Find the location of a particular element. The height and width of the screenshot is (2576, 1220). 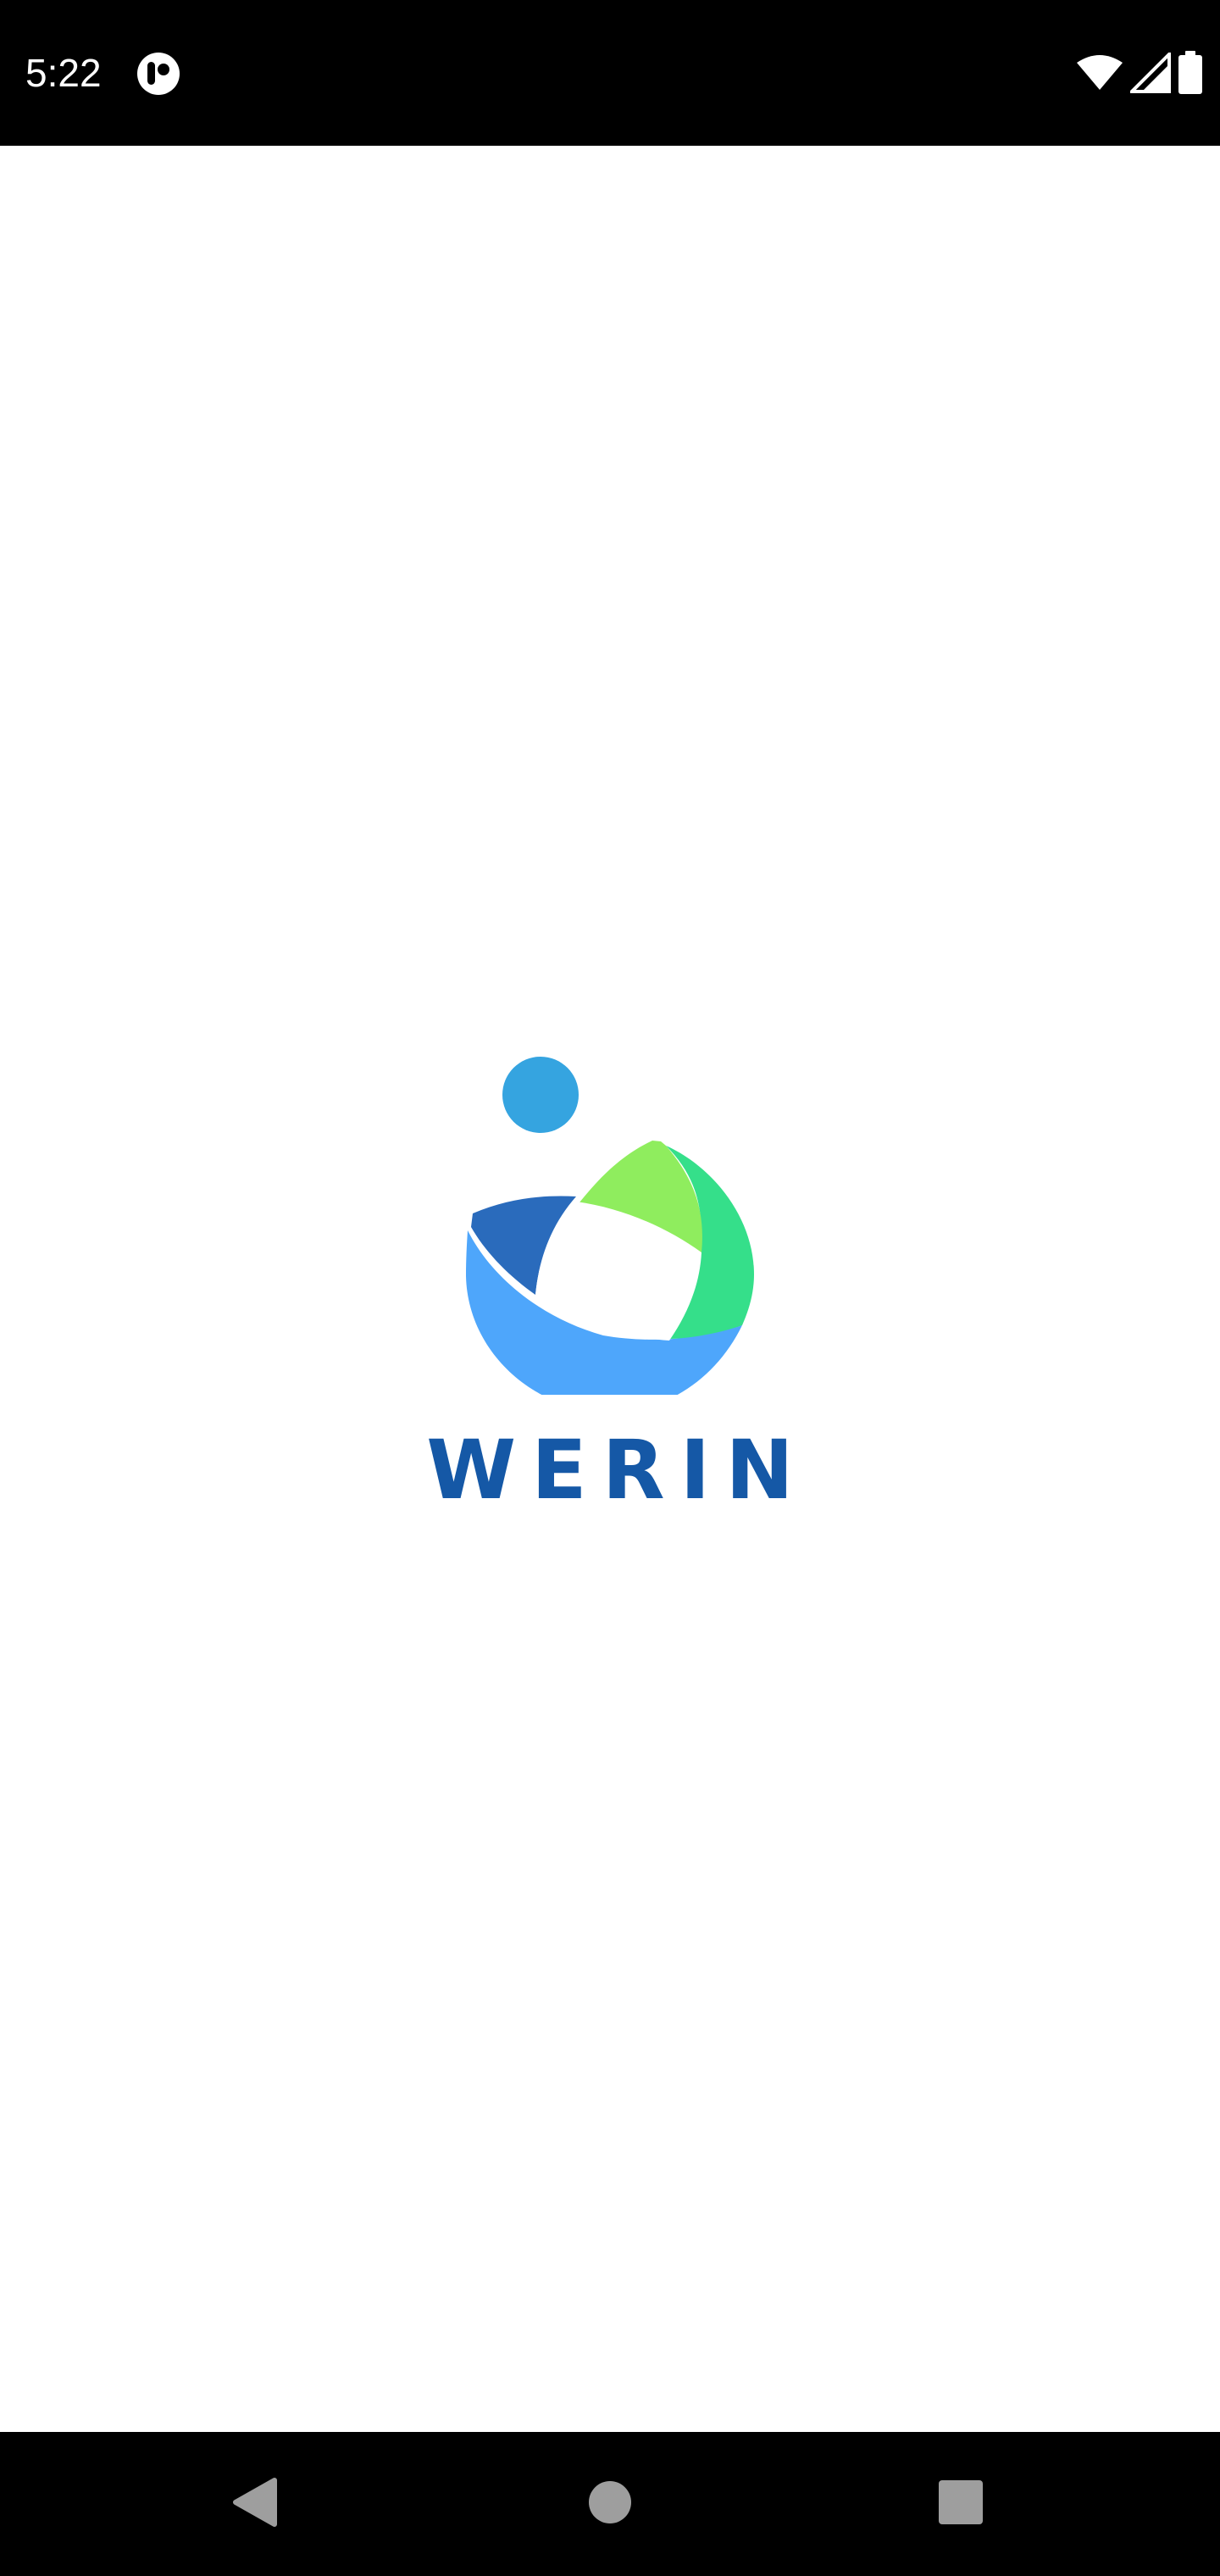

status-icons is located at coordinates (1139, 73).